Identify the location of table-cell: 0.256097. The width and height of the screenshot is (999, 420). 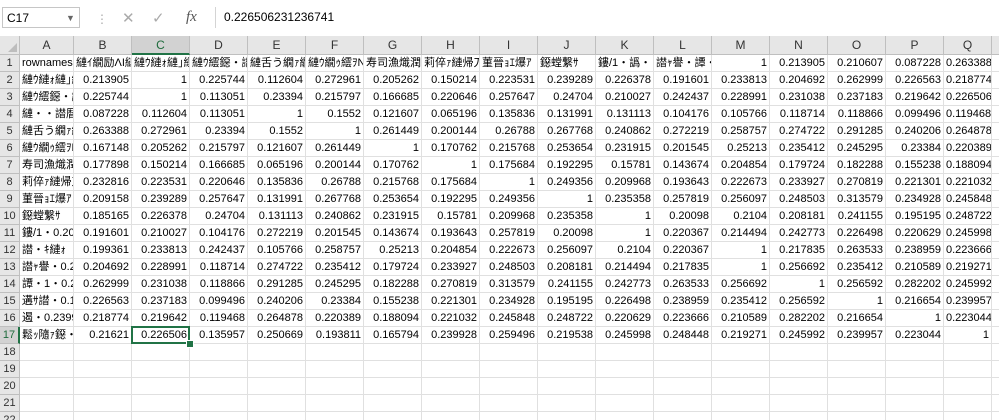
(567, 250).